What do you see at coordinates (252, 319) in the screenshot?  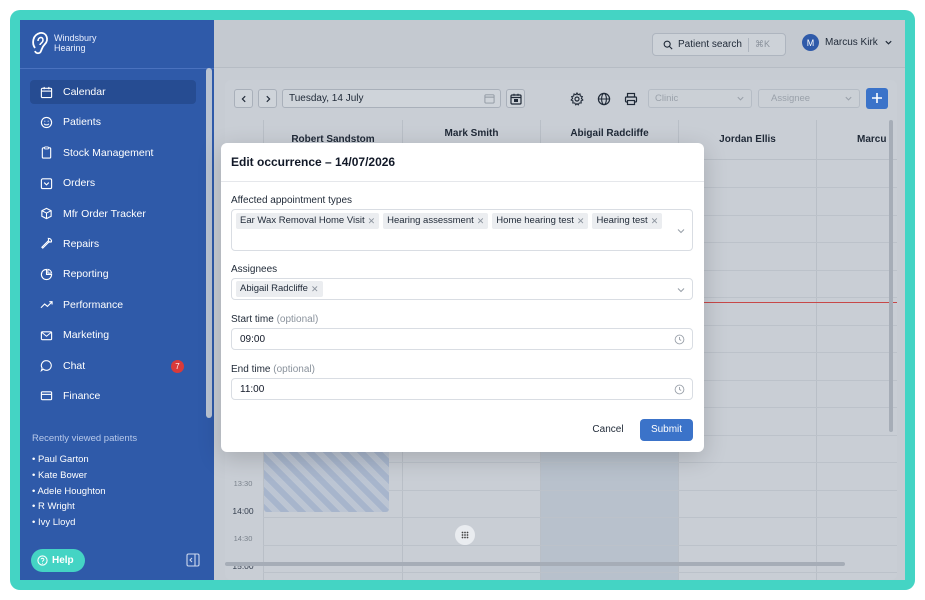 I see `start-time-label-text: Start time` at bounding box center [252, 319].